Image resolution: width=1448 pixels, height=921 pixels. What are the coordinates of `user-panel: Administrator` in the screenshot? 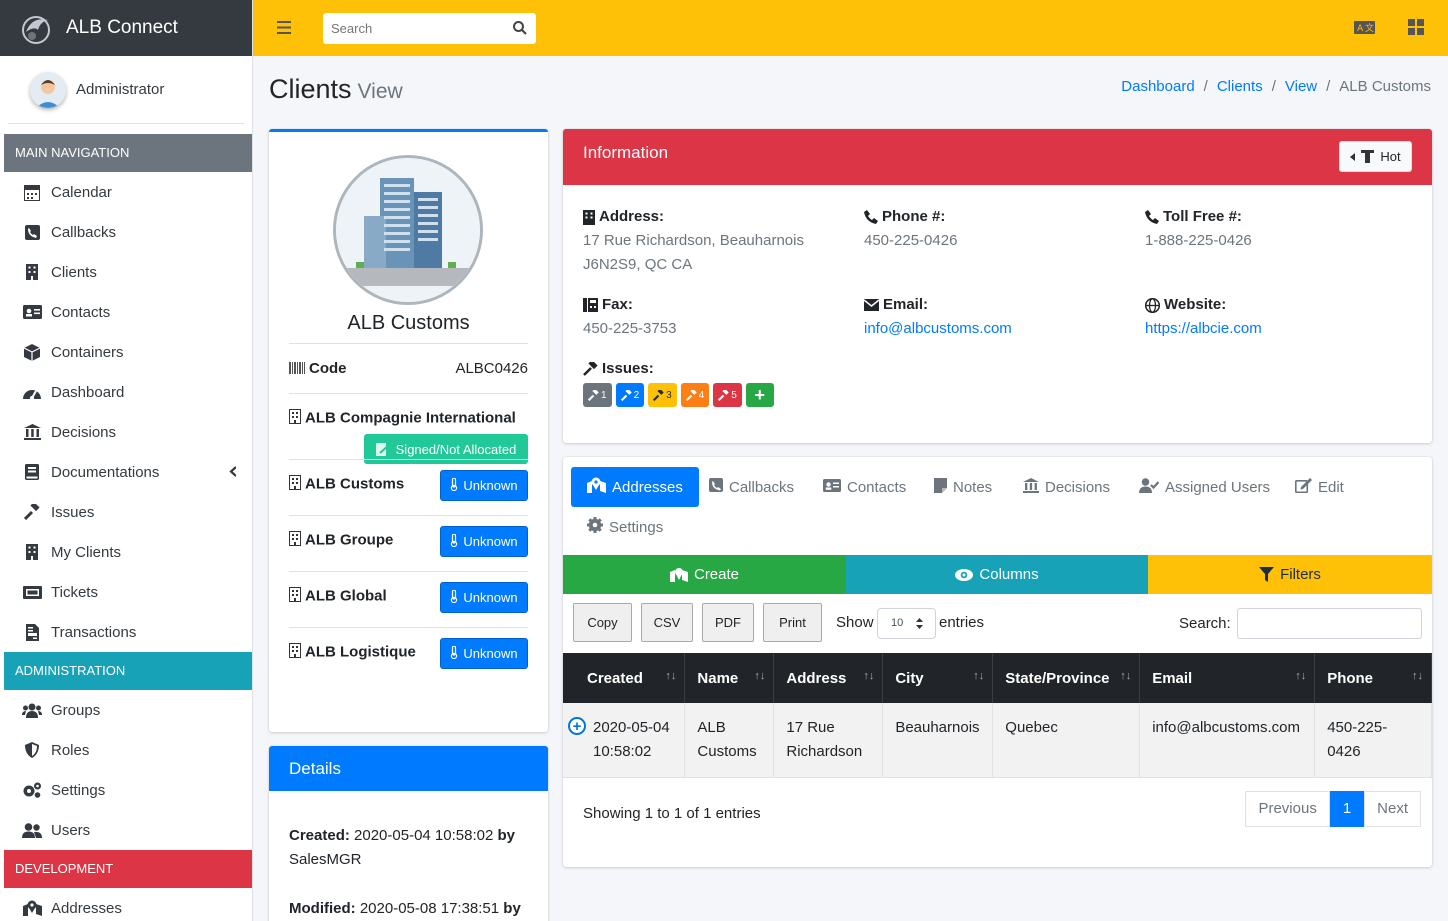 It's located at (126, 90).